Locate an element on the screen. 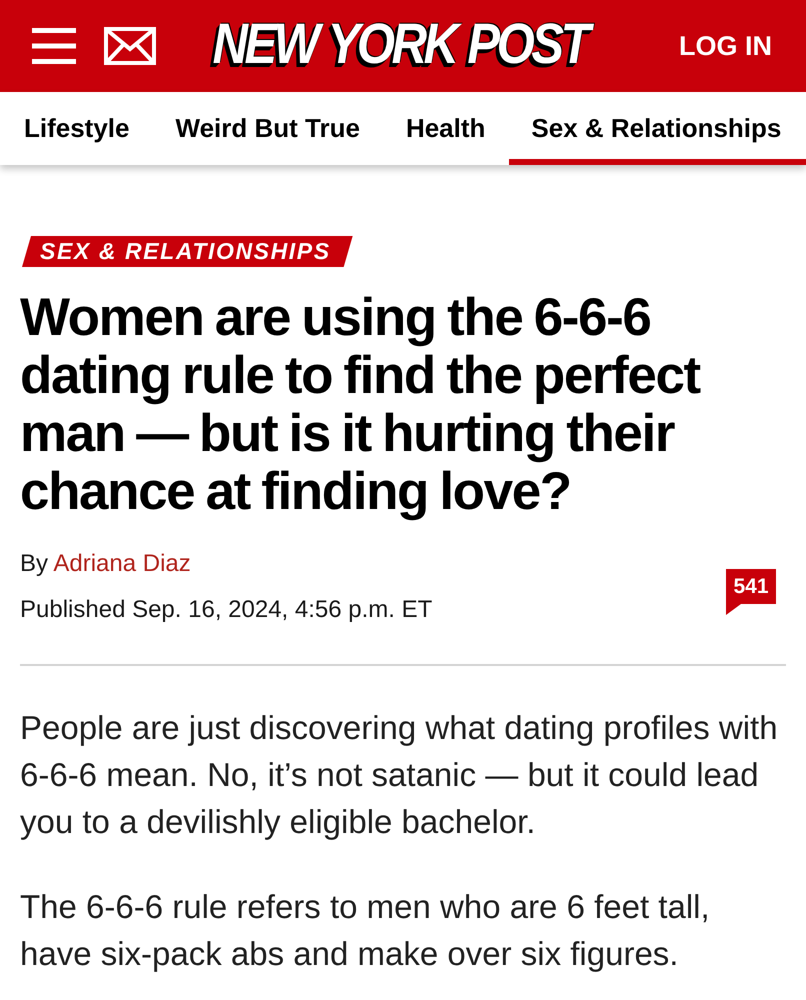  article-paragraph: The 6-6-6 rule refers to men who are 6 feet tall, have six-pack abs and make over six figures. is located at coordinates (365, 930).